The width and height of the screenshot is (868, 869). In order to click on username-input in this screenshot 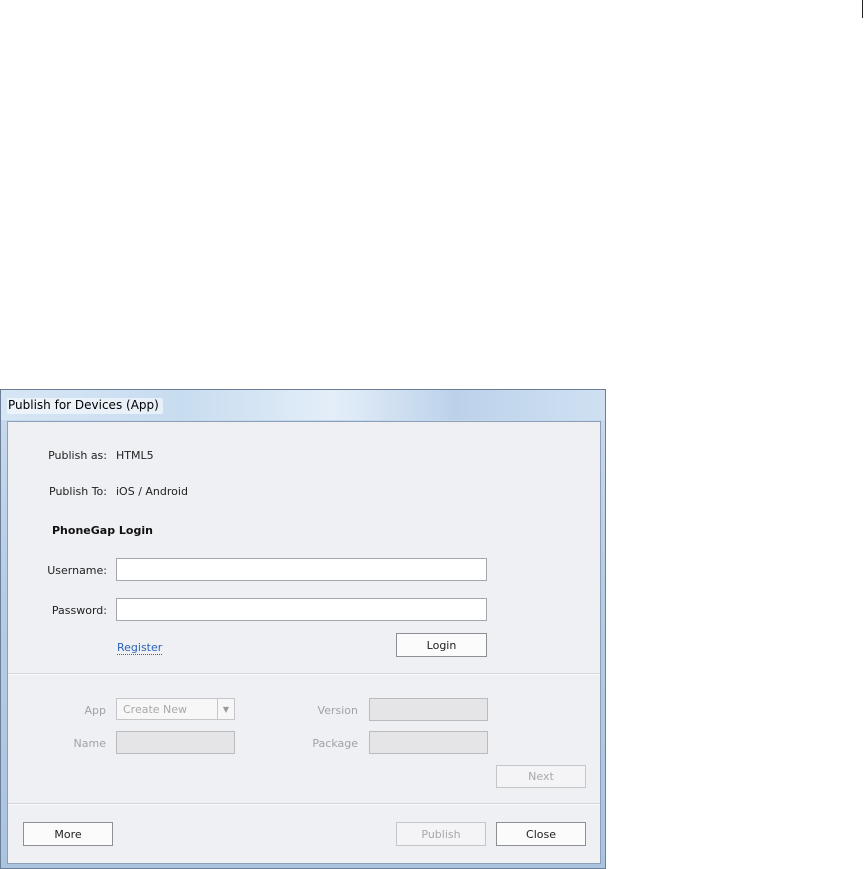, I will do `click(301, 569)`.